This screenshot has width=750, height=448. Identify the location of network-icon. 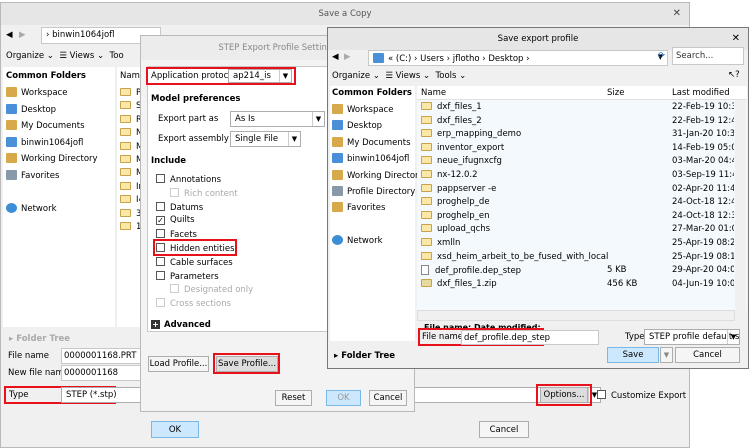
(337, 240).